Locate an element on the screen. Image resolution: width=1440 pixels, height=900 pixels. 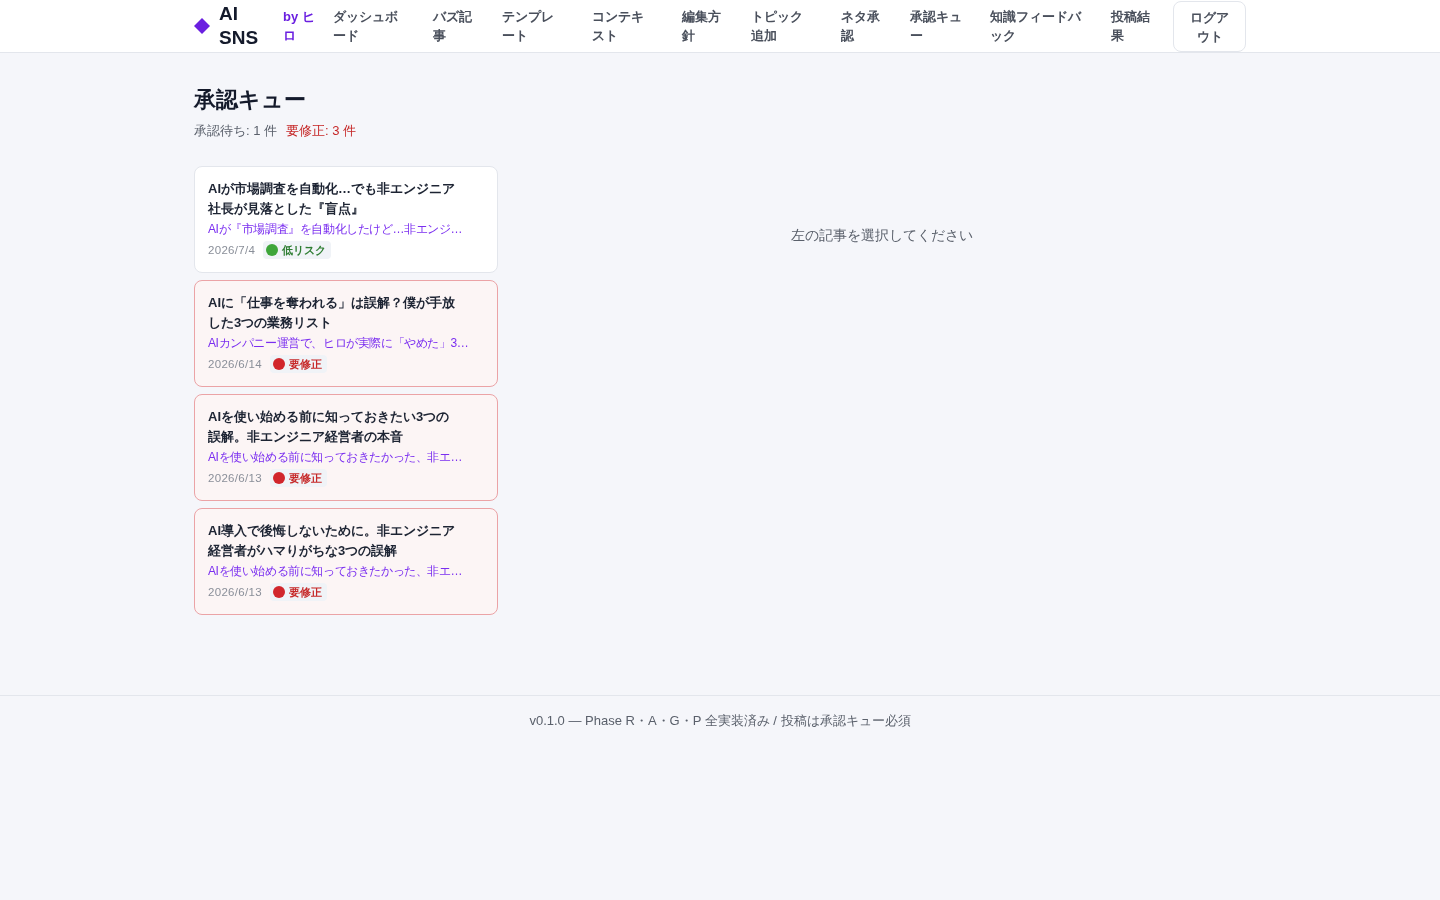
nav-link: 知識フィードバック is located at coordinates (1037, 26).